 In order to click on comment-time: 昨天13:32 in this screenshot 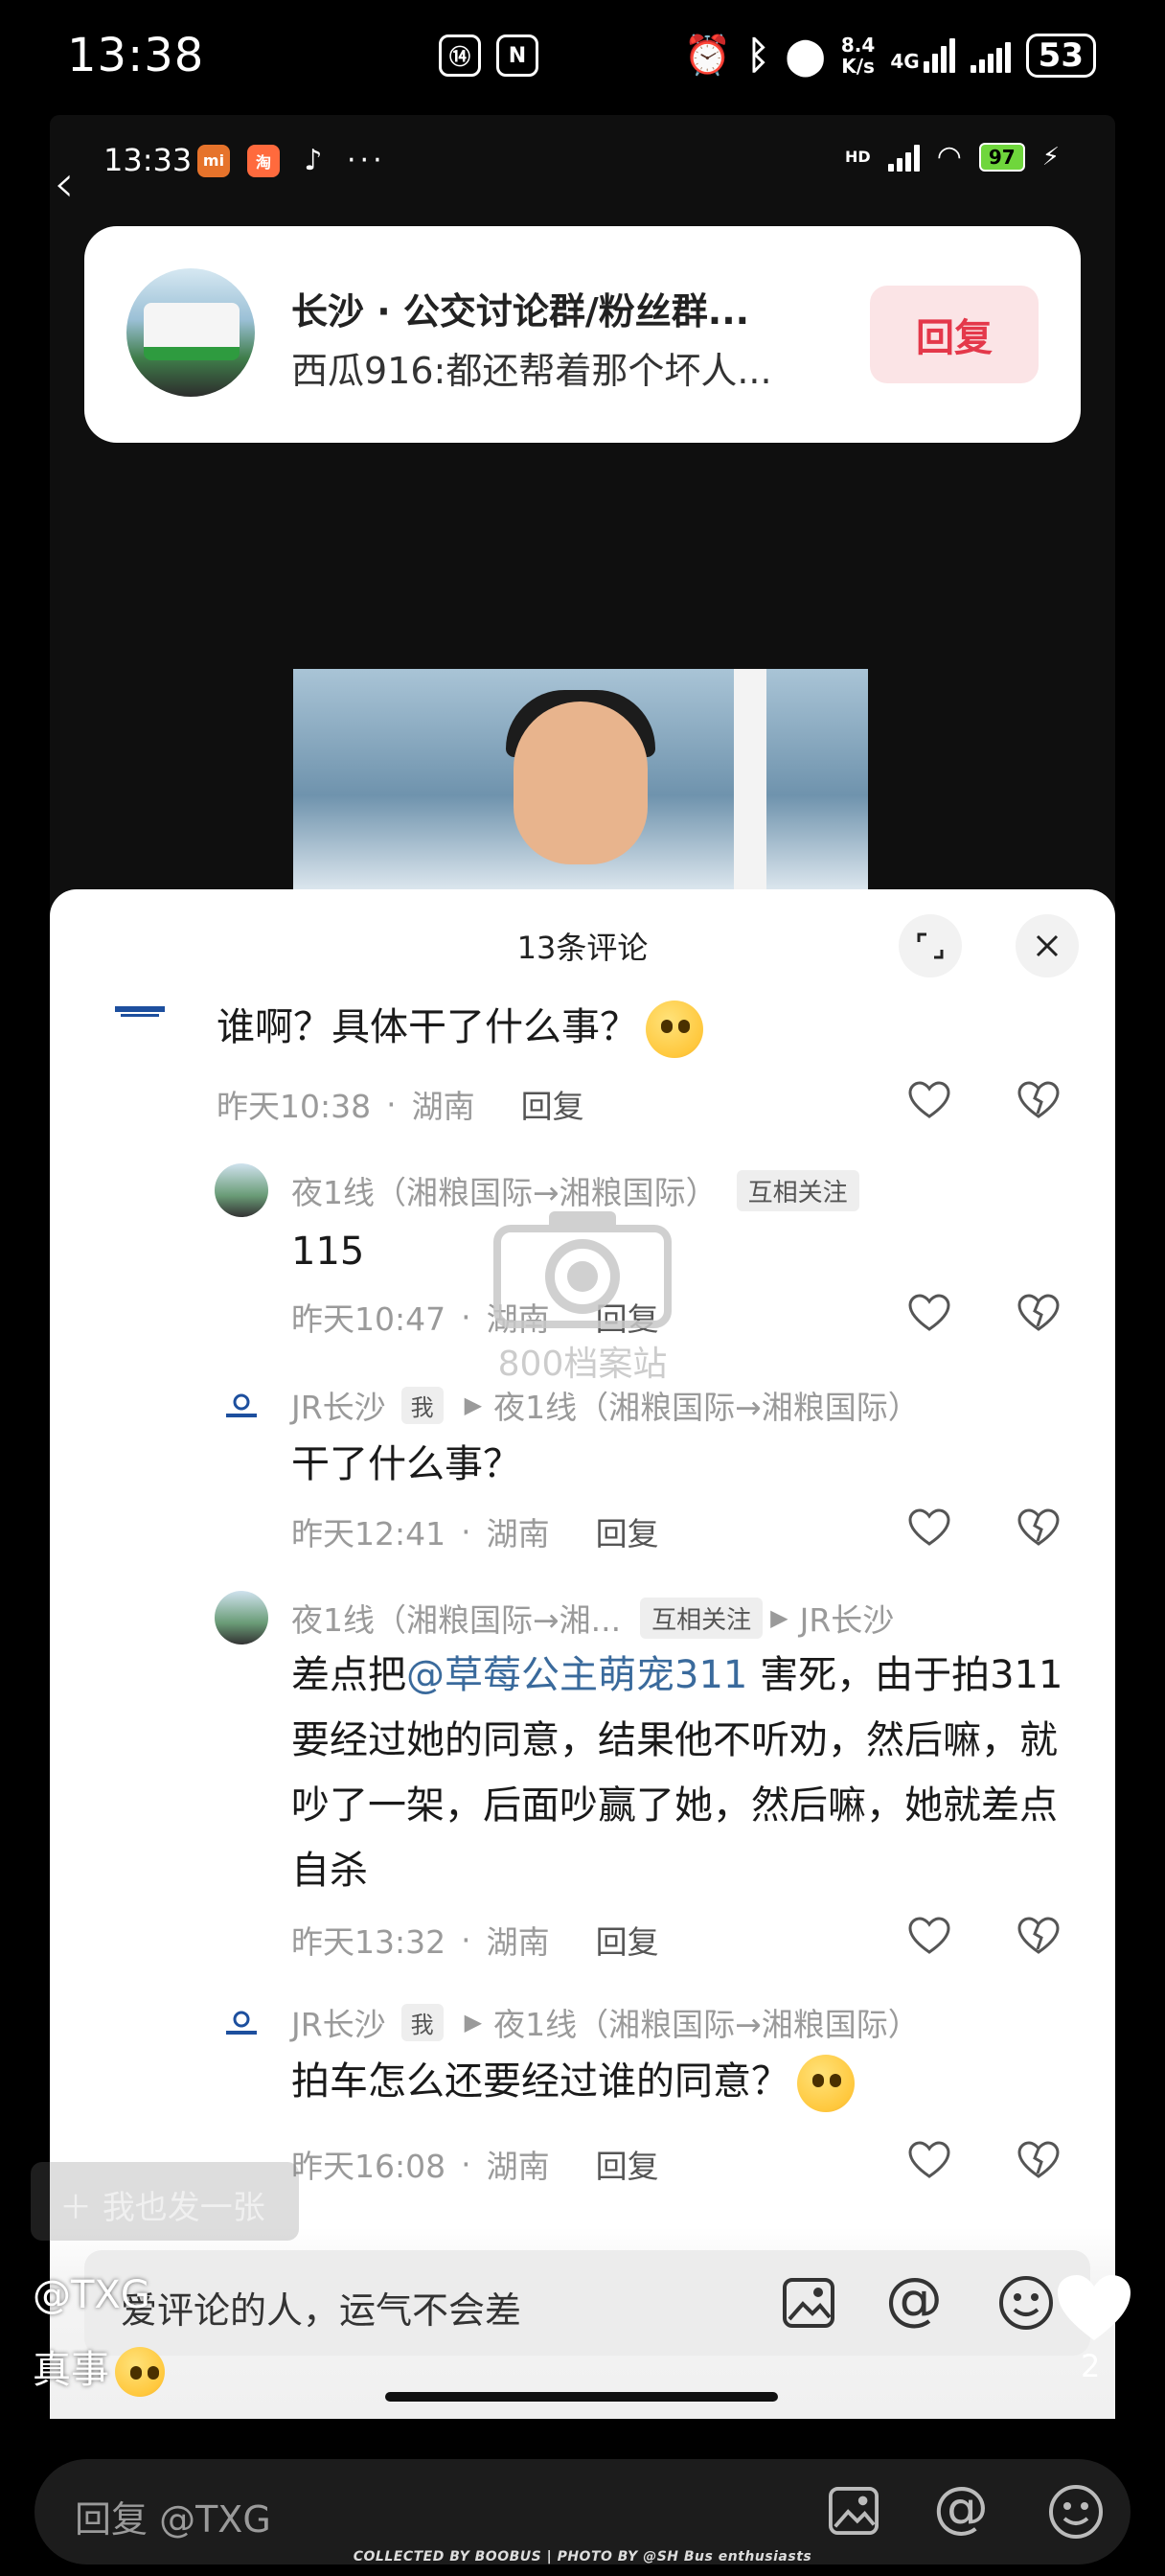, I will do `click(368, 1942)`.